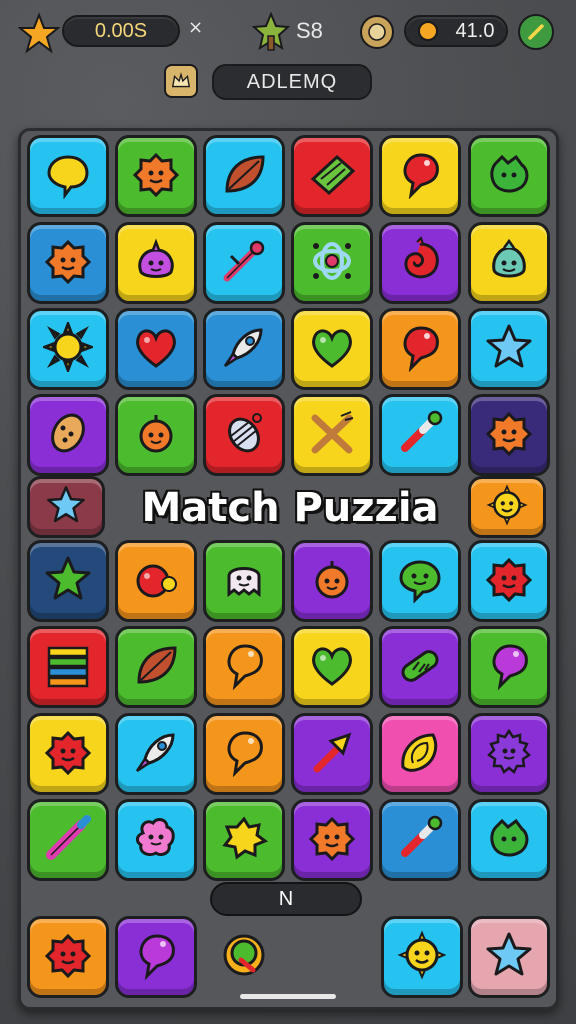 This screenshot has width=576, height=1024. What do you see at coordinates (68, 349) in the screenshot?
I see `tile-r2-c0` at bounding box center [68, 349].